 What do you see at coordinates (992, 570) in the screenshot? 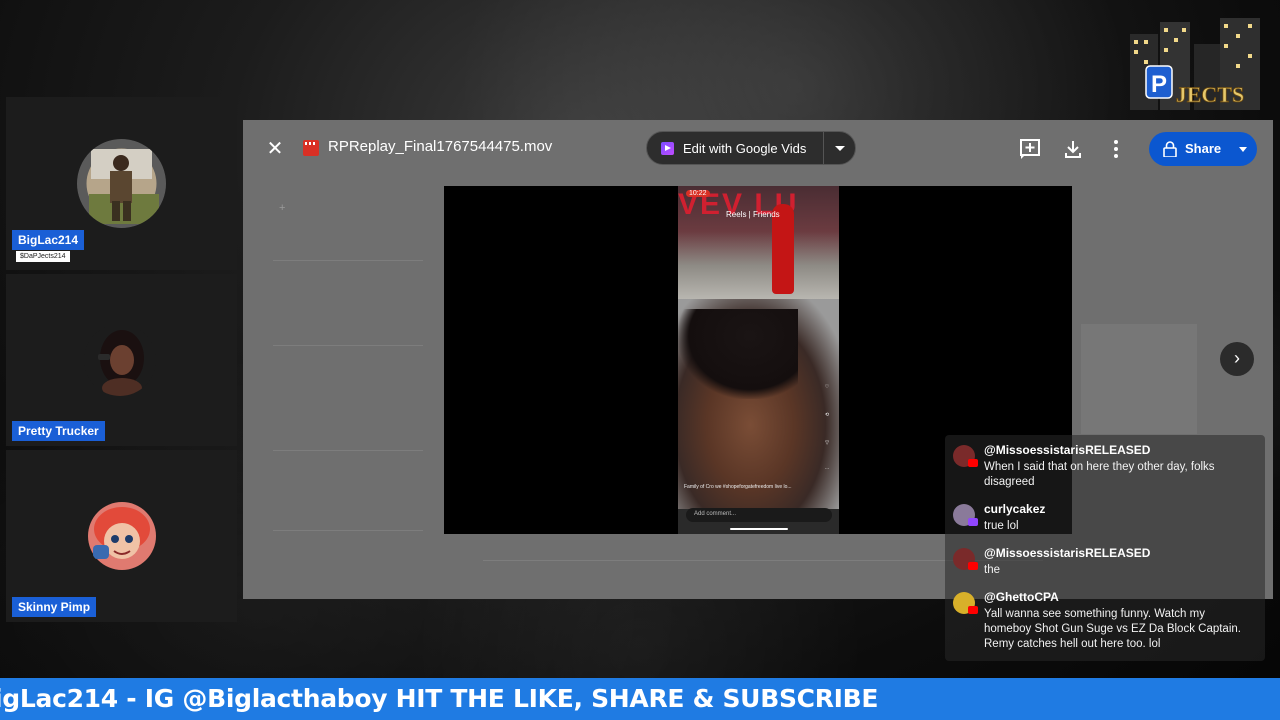
I see `chat-text: the` at bounding box center [992, 570].